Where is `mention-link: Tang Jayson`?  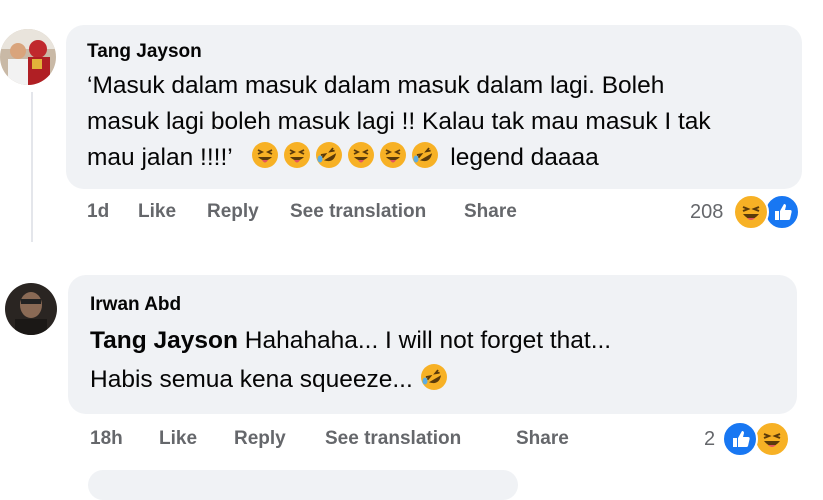
mention-link: Tang Jayson is located at coordinates (164, 340).